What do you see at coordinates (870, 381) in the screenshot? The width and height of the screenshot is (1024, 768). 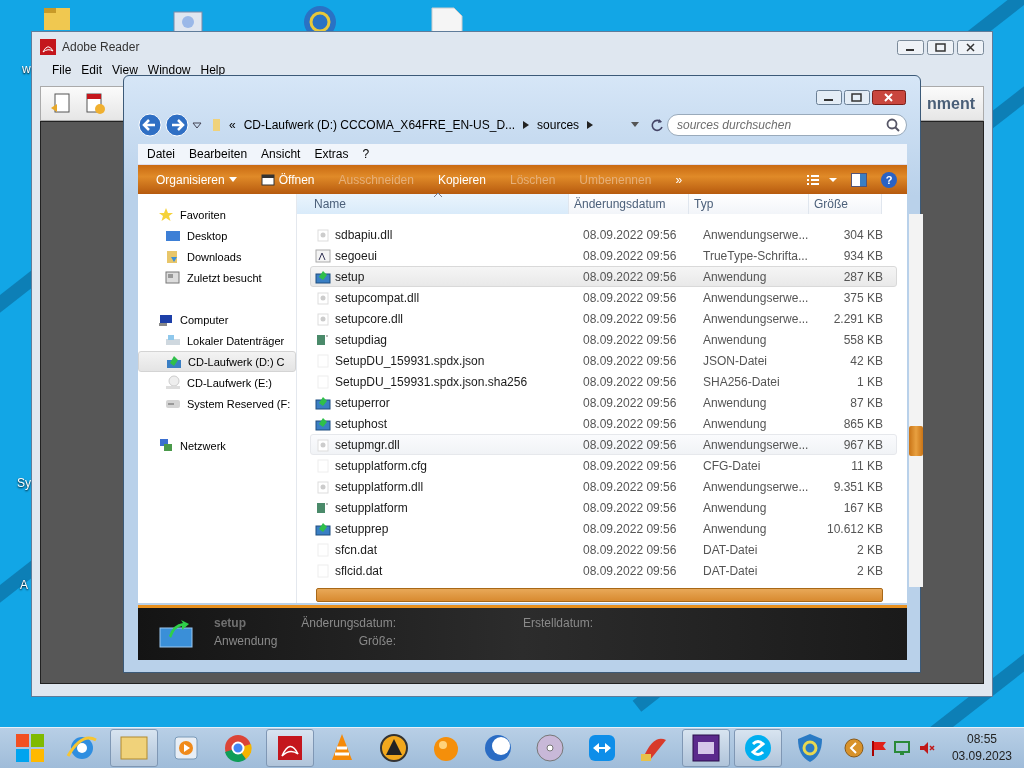 I see `file-size: 1 KB` at bounding box center [870, 381].